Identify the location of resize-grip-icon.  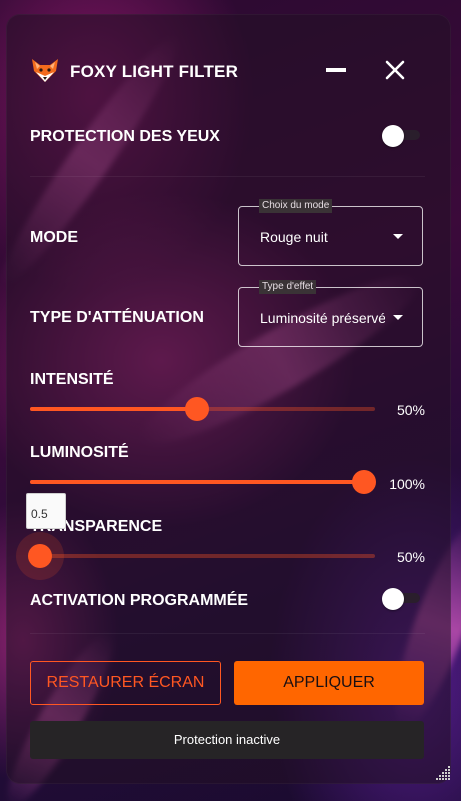
(443, 773).